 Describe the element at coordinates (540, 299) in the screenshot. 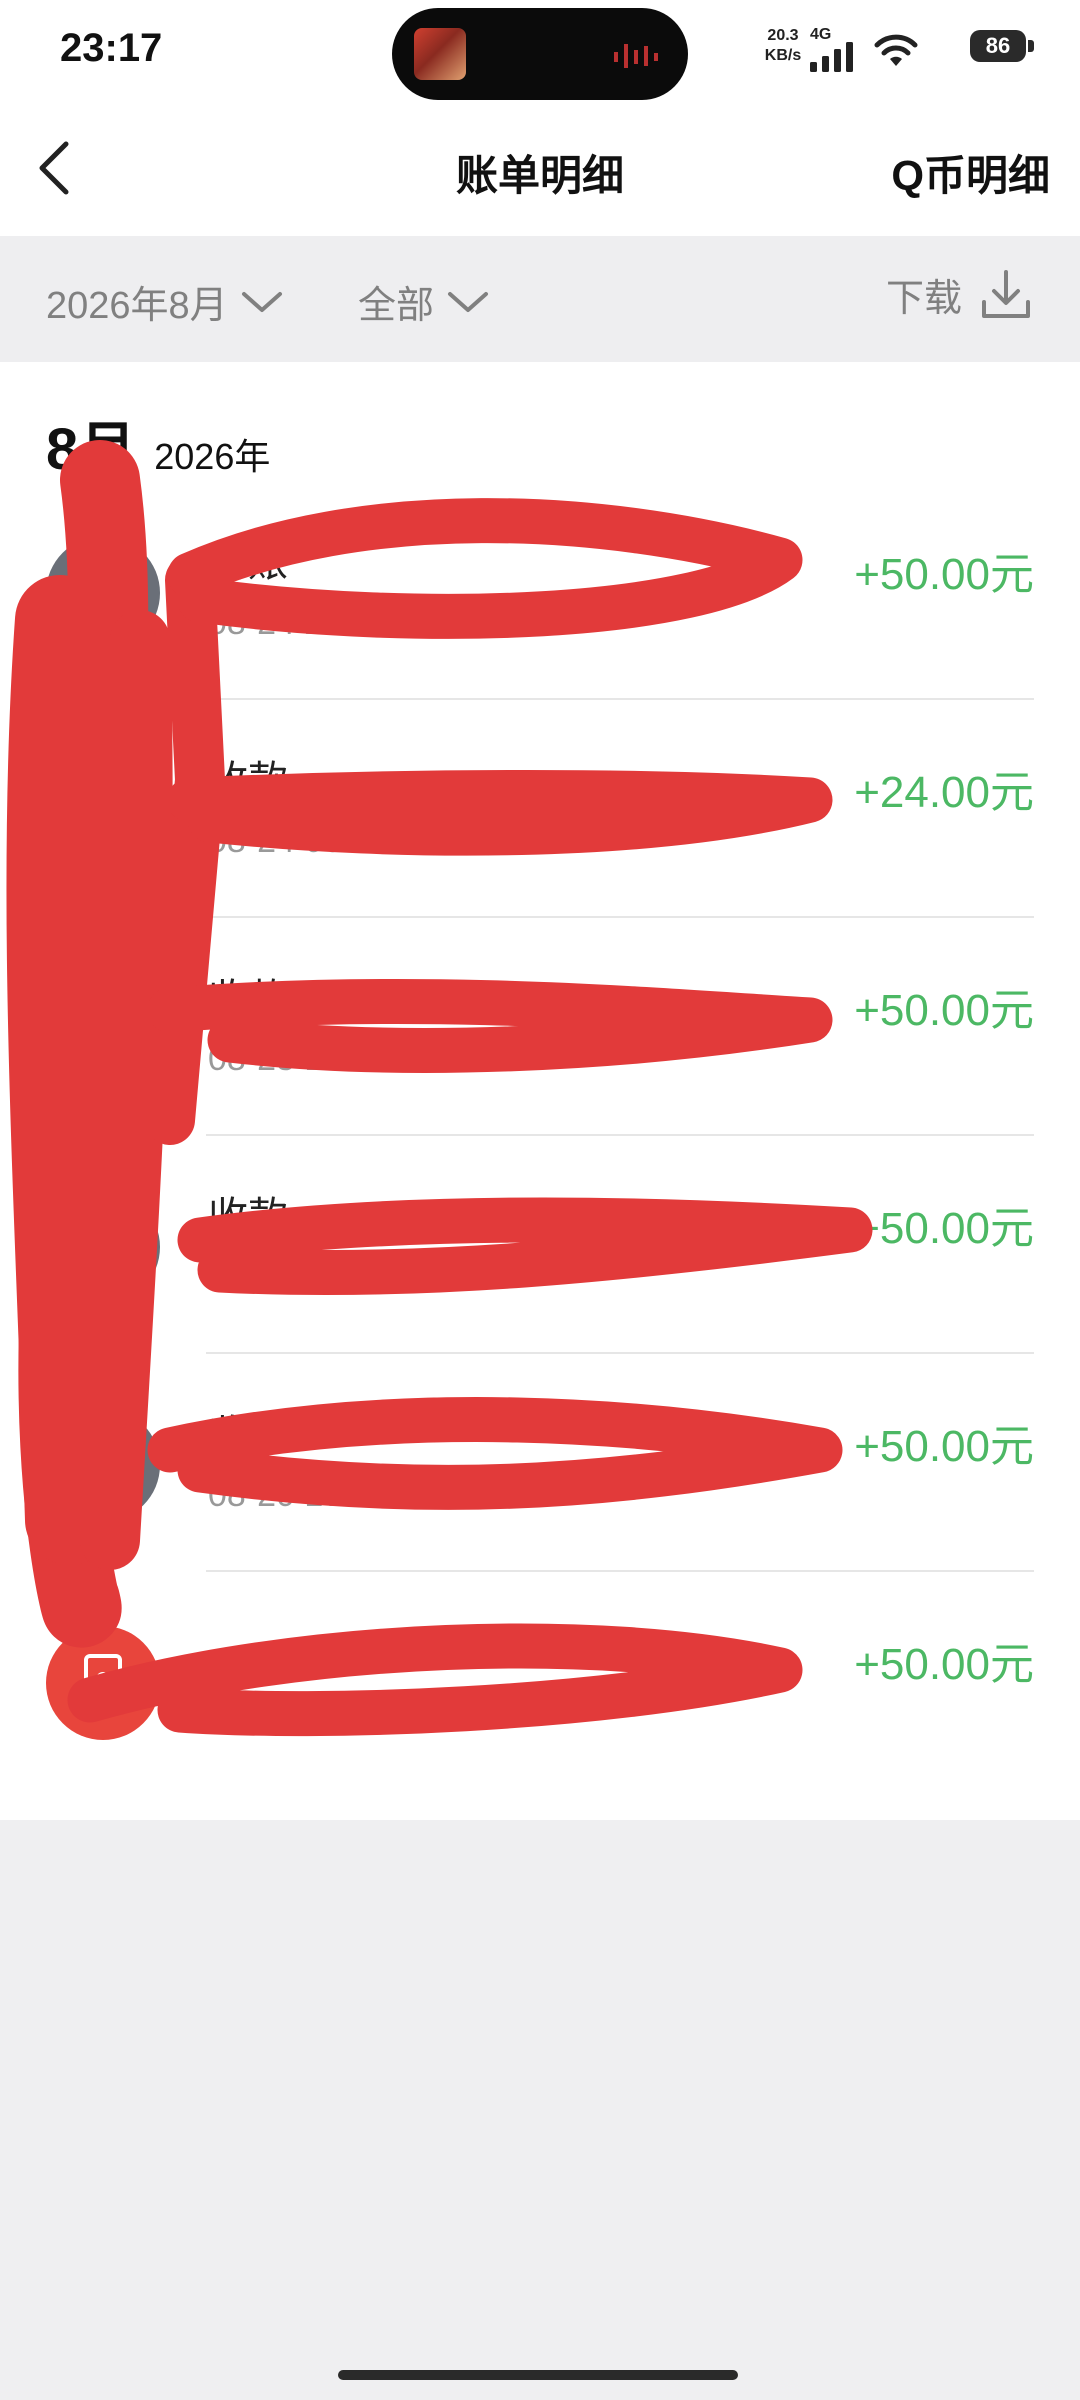

I see `filter-bar: 2026年8月 全部 下载` at that location.